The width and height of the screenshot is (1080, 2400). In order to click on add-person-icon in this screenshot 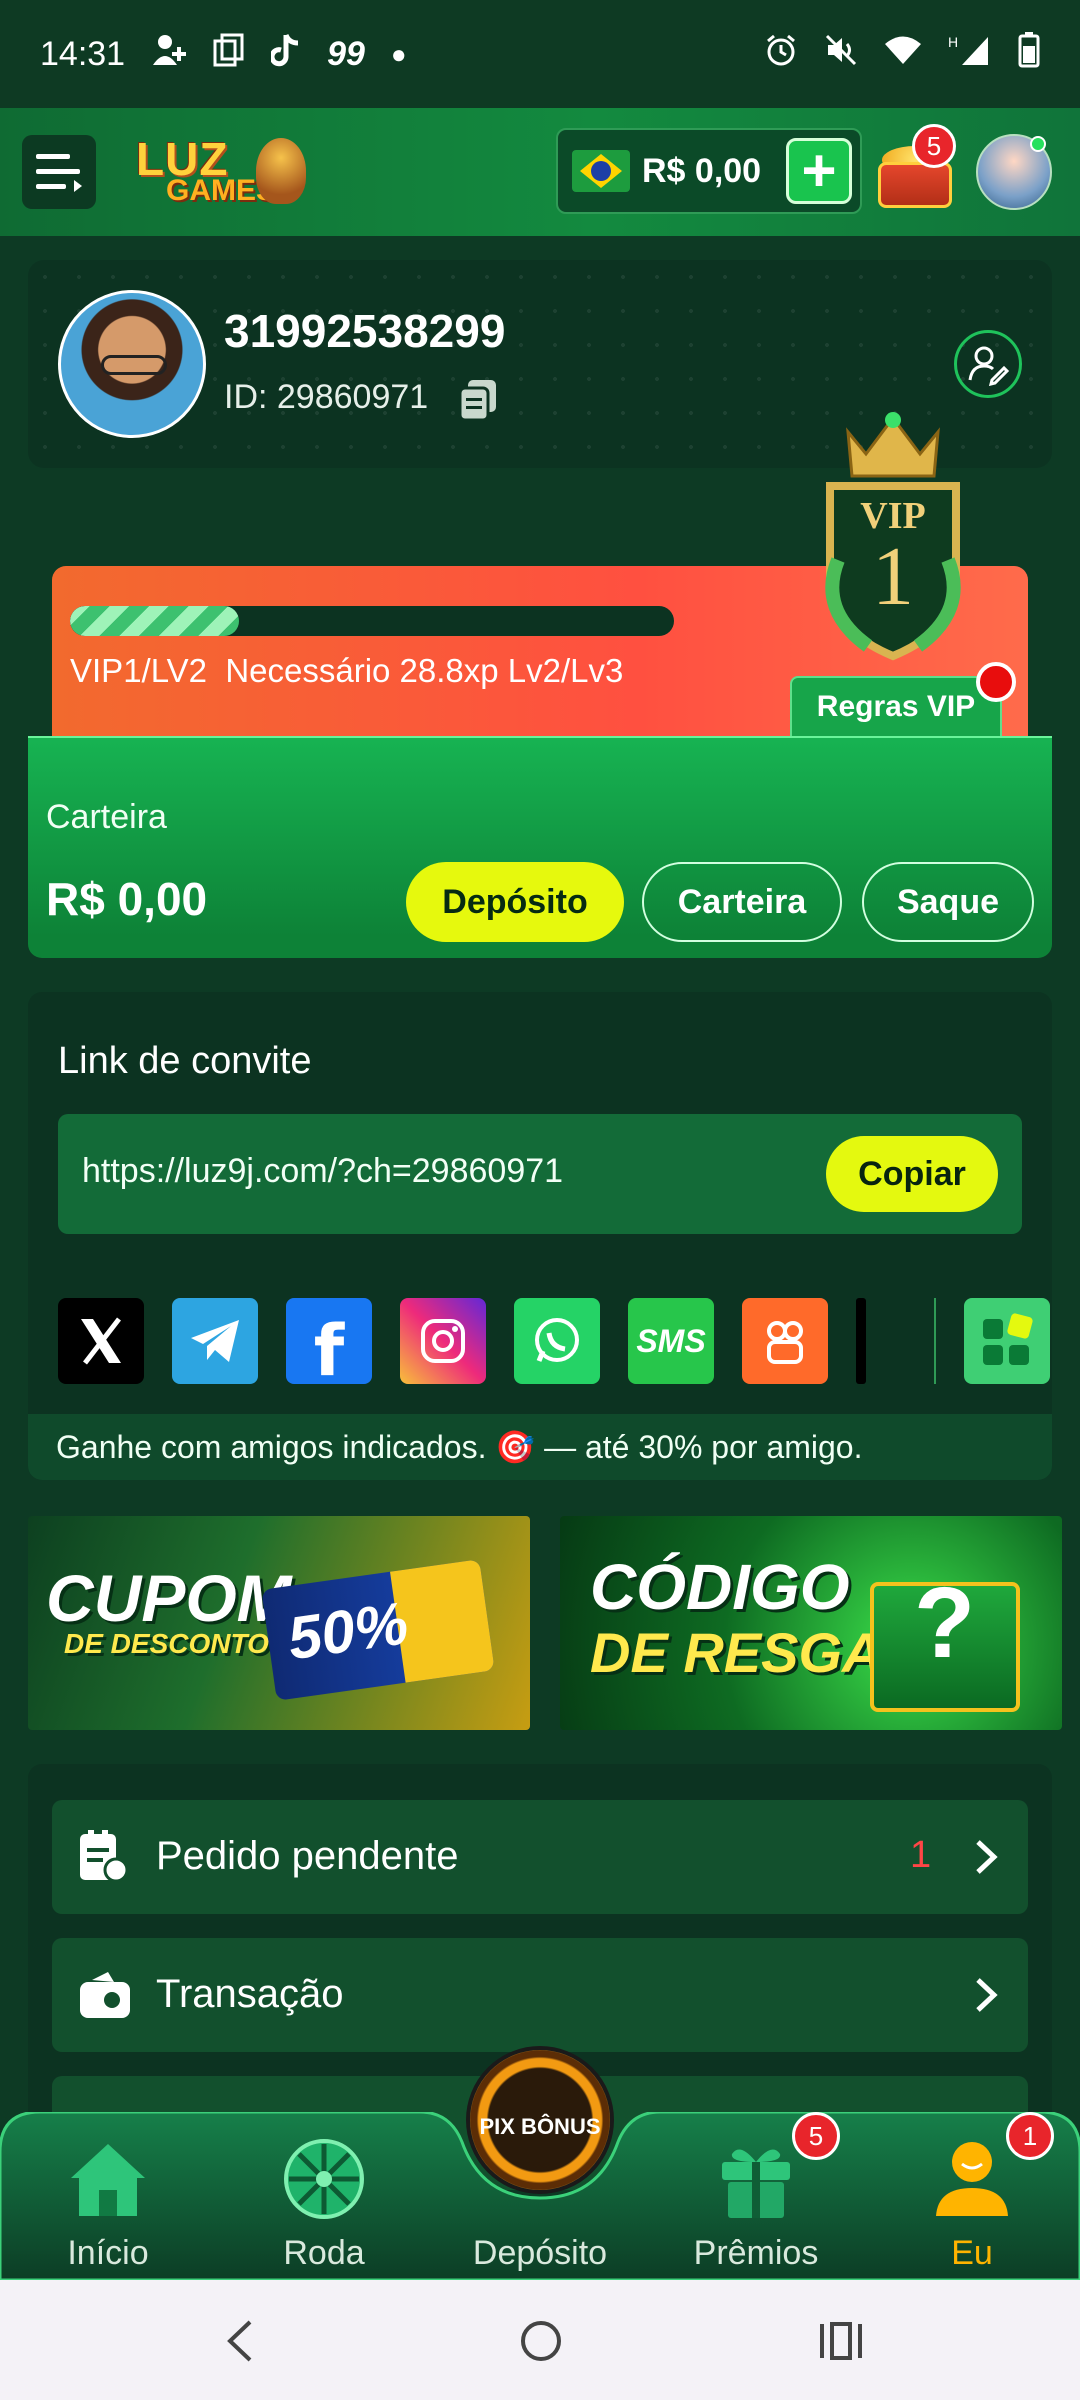, I will do `click(169, 54)`.